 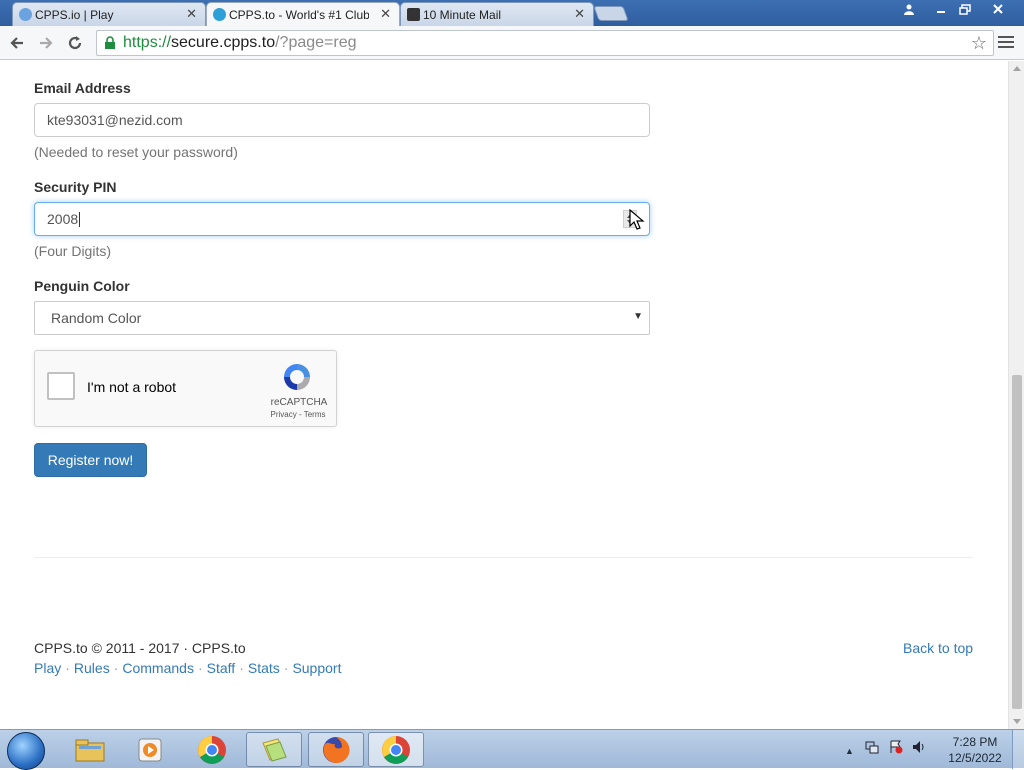 I want to click on email-value: kte93031@nezid.com, so click(x=115, y=120).